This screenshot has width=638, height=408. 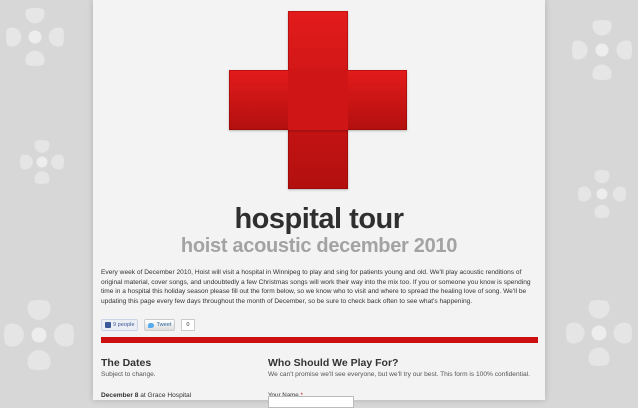 I want to click on dates-note: Subject to change., so click(x=128, y=374).